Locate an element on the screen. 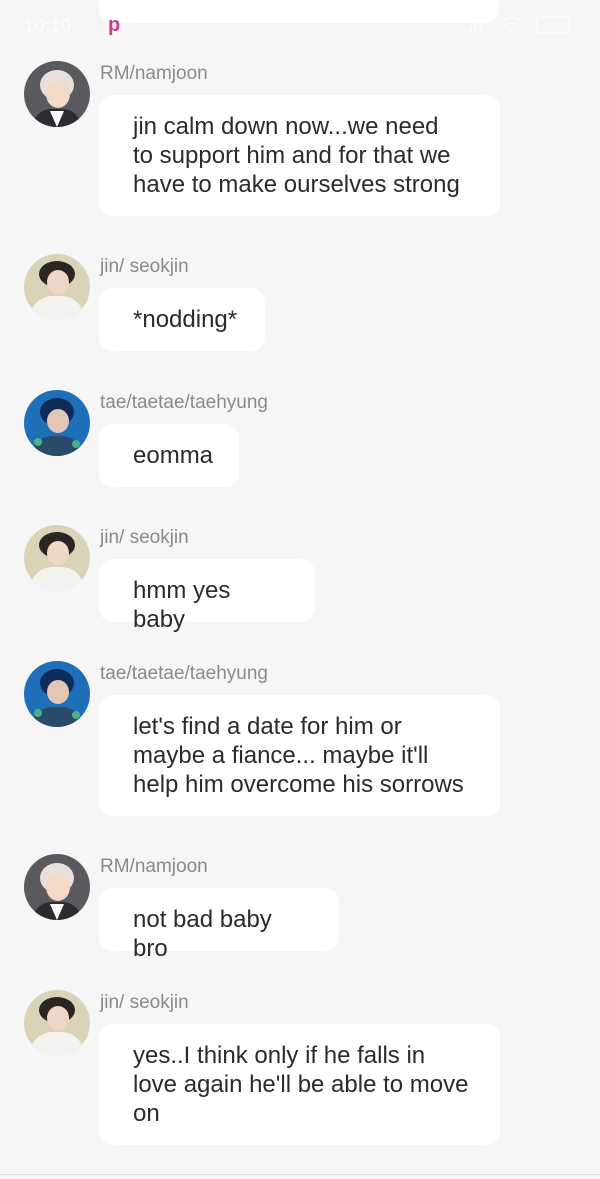 The width and height of the screenshot is (600, 1179). message-bubble: not bad baby bro is located at coordinates (219, 925).